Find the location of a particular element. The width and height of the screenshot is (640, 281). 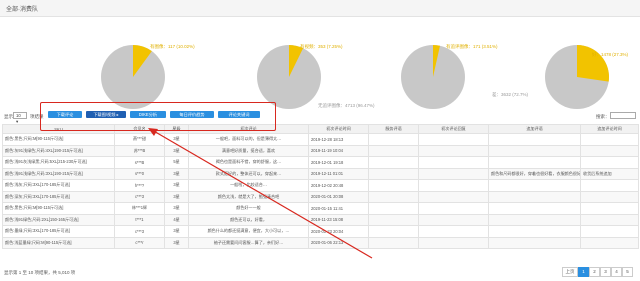

pagination-prev: 上页 is located at coordinates (570, 272).